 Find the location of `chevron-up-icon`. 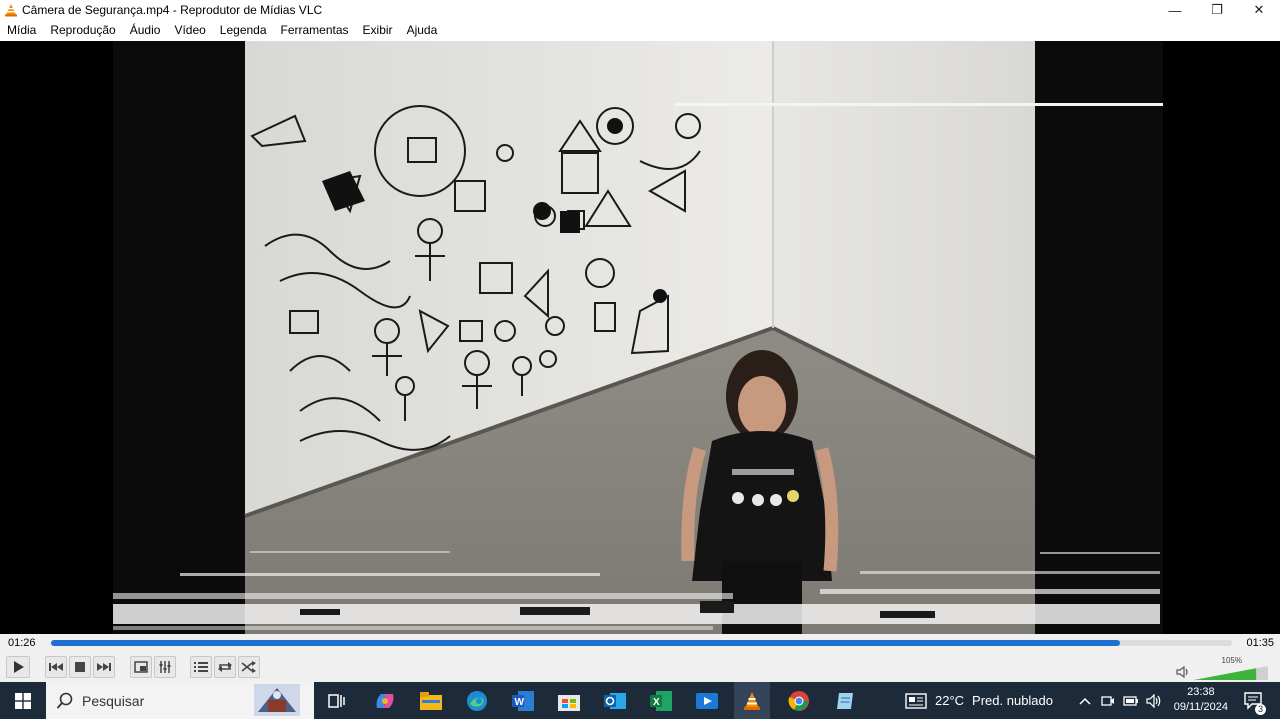

chevron-up-icon is located at coordinates (1085, 701).